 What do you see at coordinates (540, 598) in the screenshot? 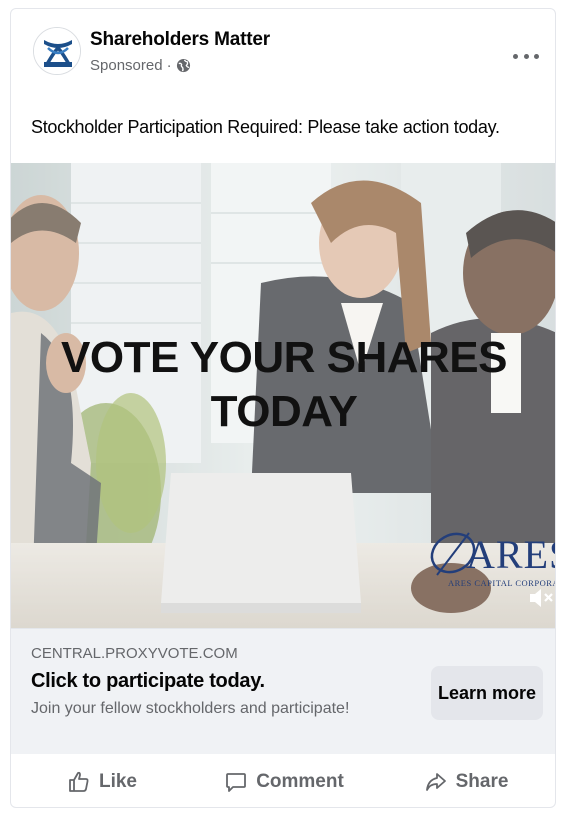
I see `volume-muted-icon` at bounding box center [540, 598].